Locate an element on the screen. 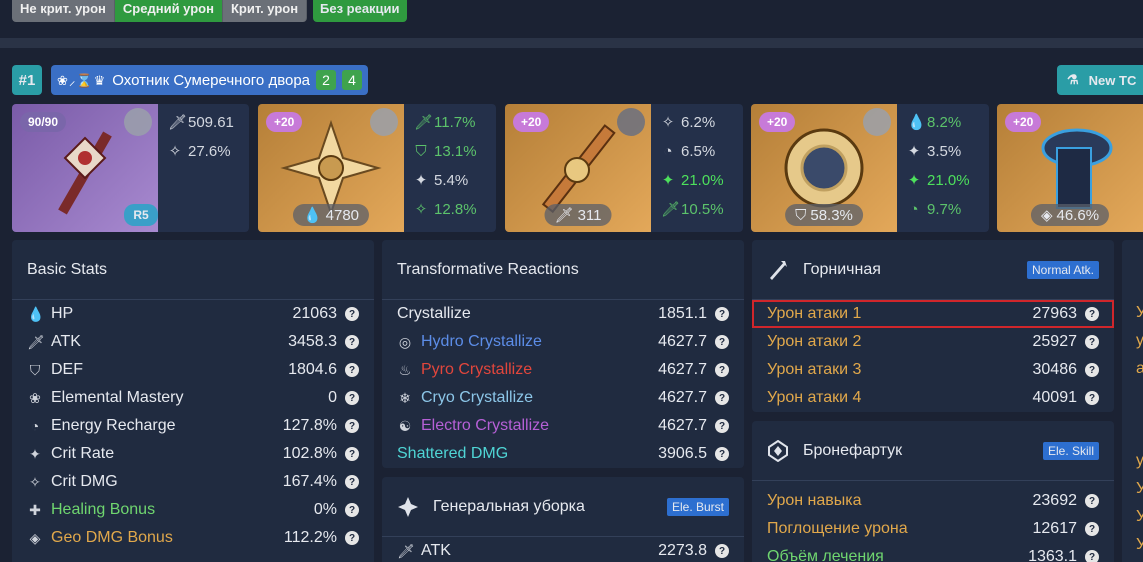 This screenshot has height=562, width=1143. substat-value: 3.5% is located at coordinates (944, 151).